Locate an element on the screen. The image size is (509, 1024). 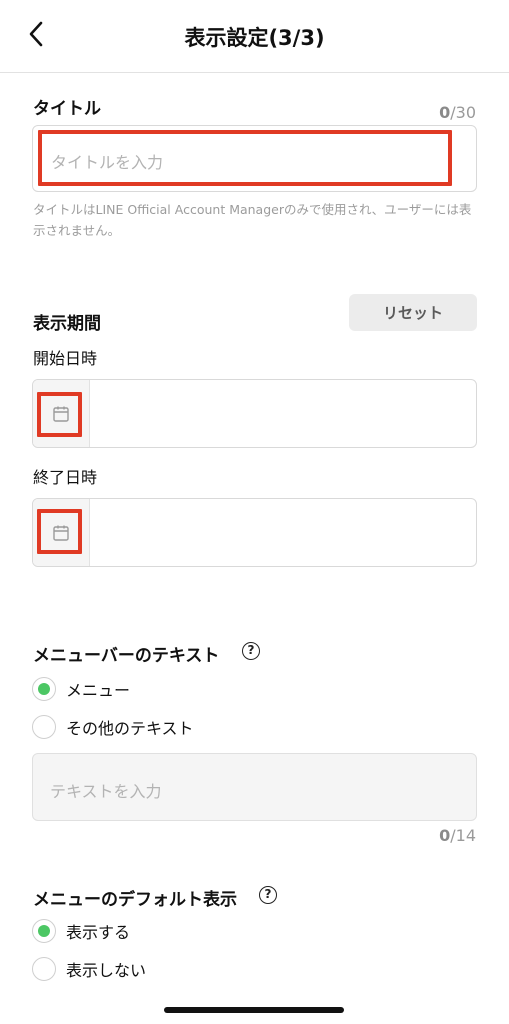
header-bar: 表示設定(3/3) is located at coordinates (254, 36).